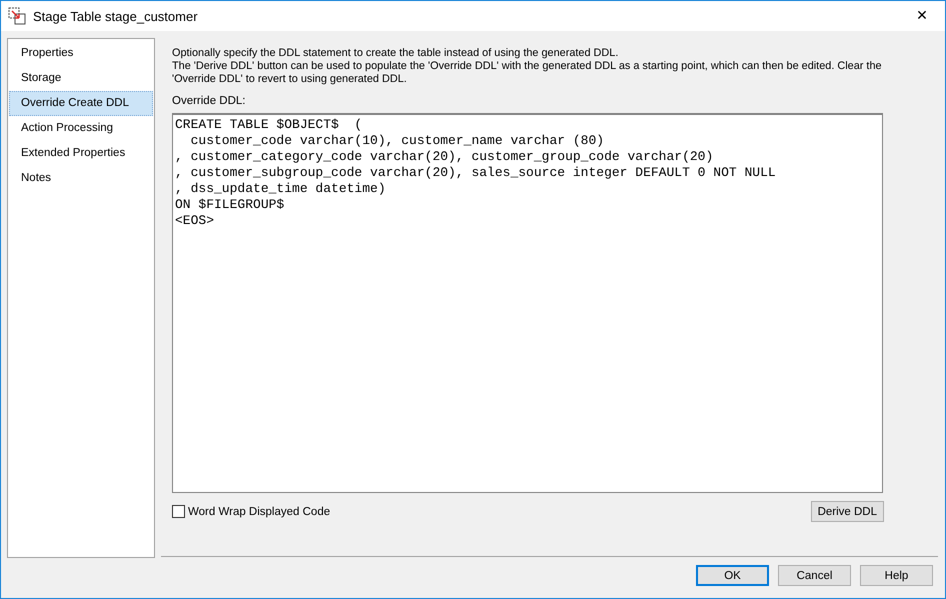 The height and width of the screenshot is (599, 946). I want to click on code-line: customer_code varchar(10), customer_name varchar (80), so click(398, 141).